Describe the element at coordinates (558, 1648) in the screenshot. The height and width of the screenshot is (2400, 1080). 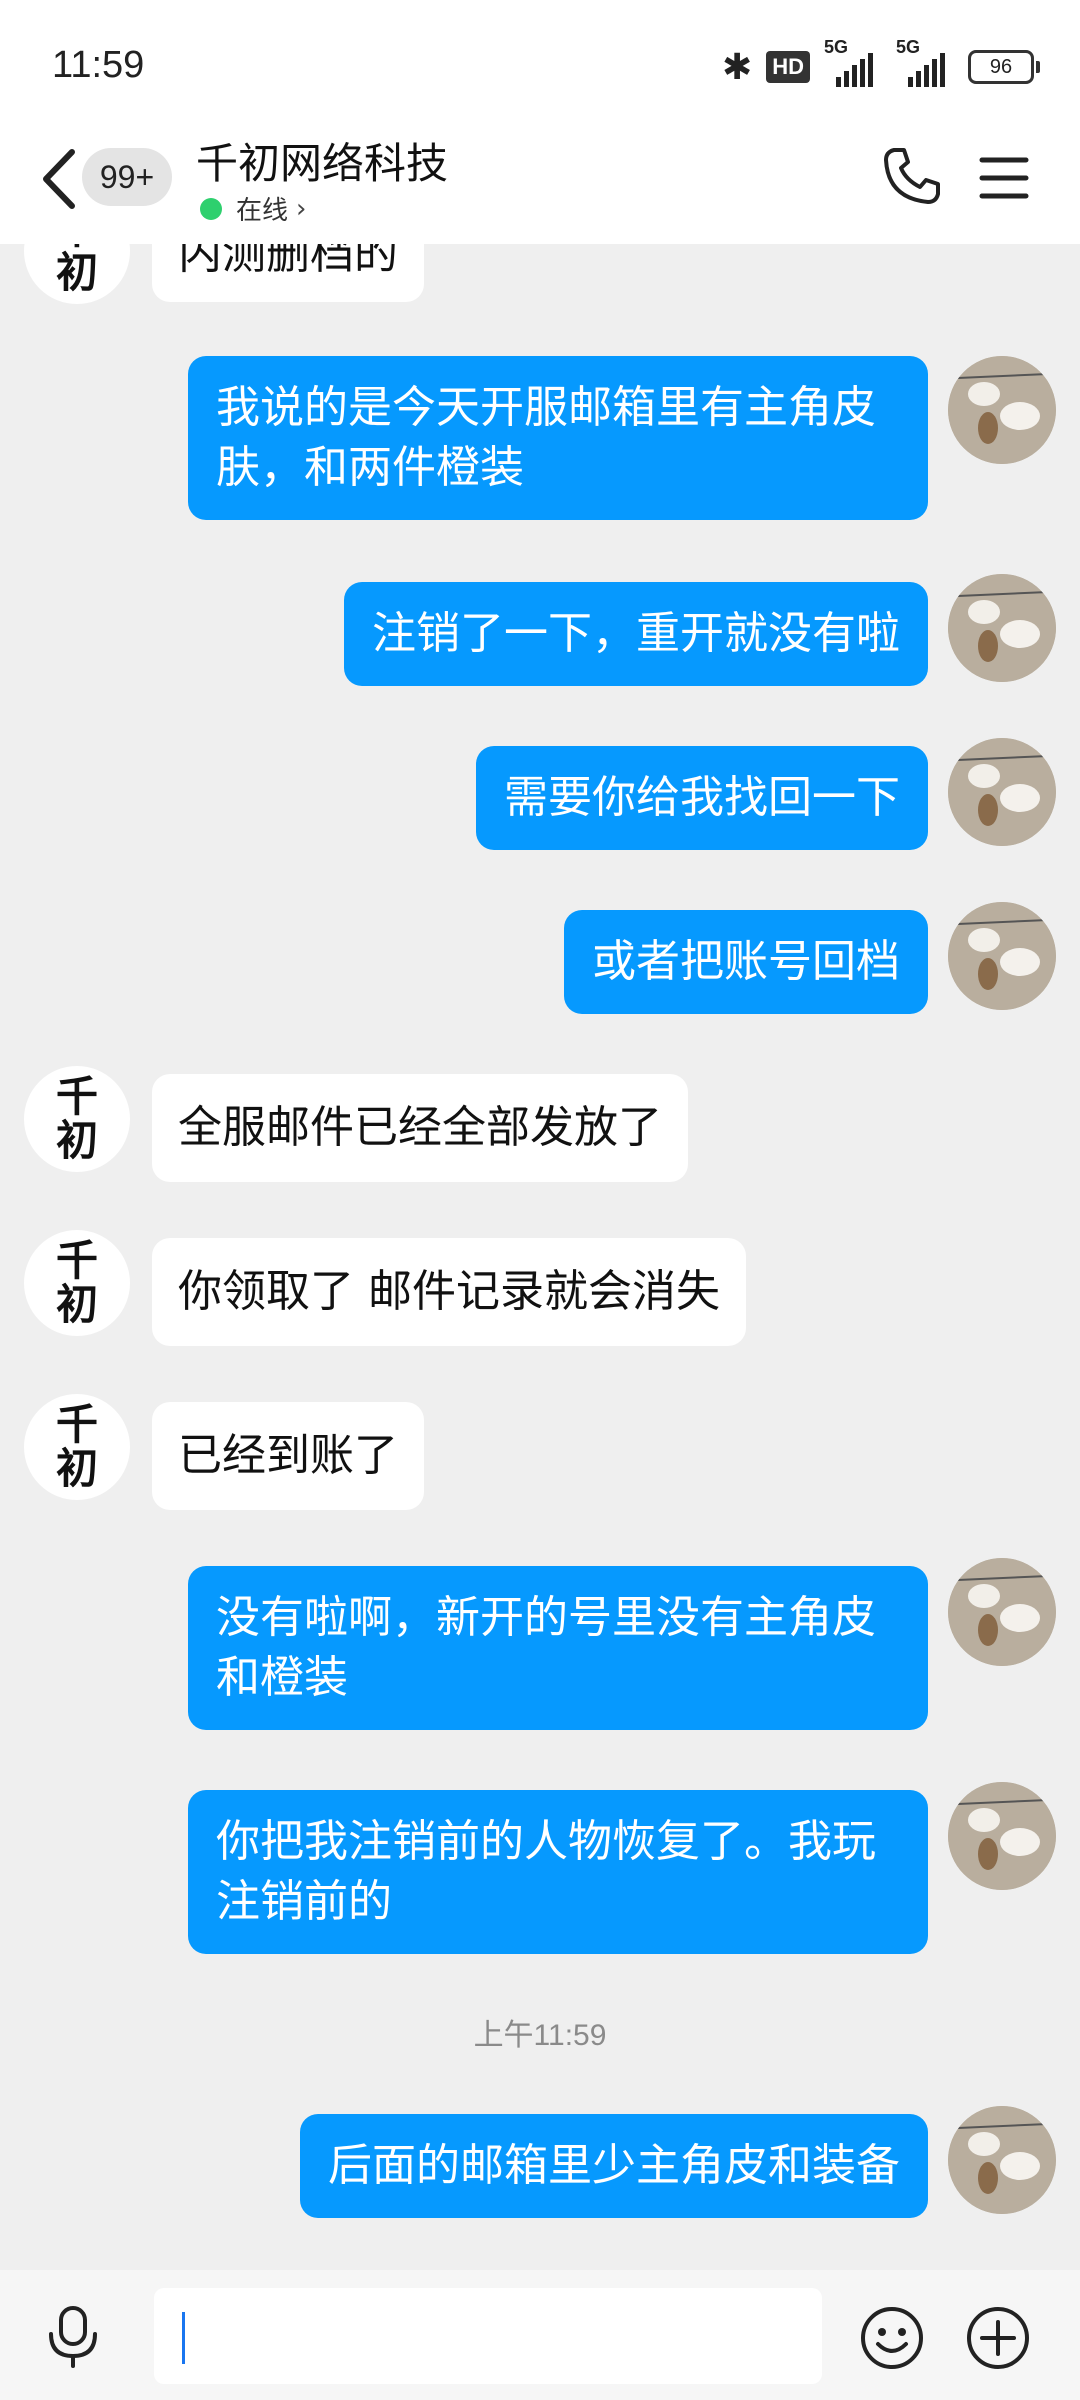
I see `message-bubble-sent: 没有啦啊，新开的号里没有主角皮 和橙装` at that location.